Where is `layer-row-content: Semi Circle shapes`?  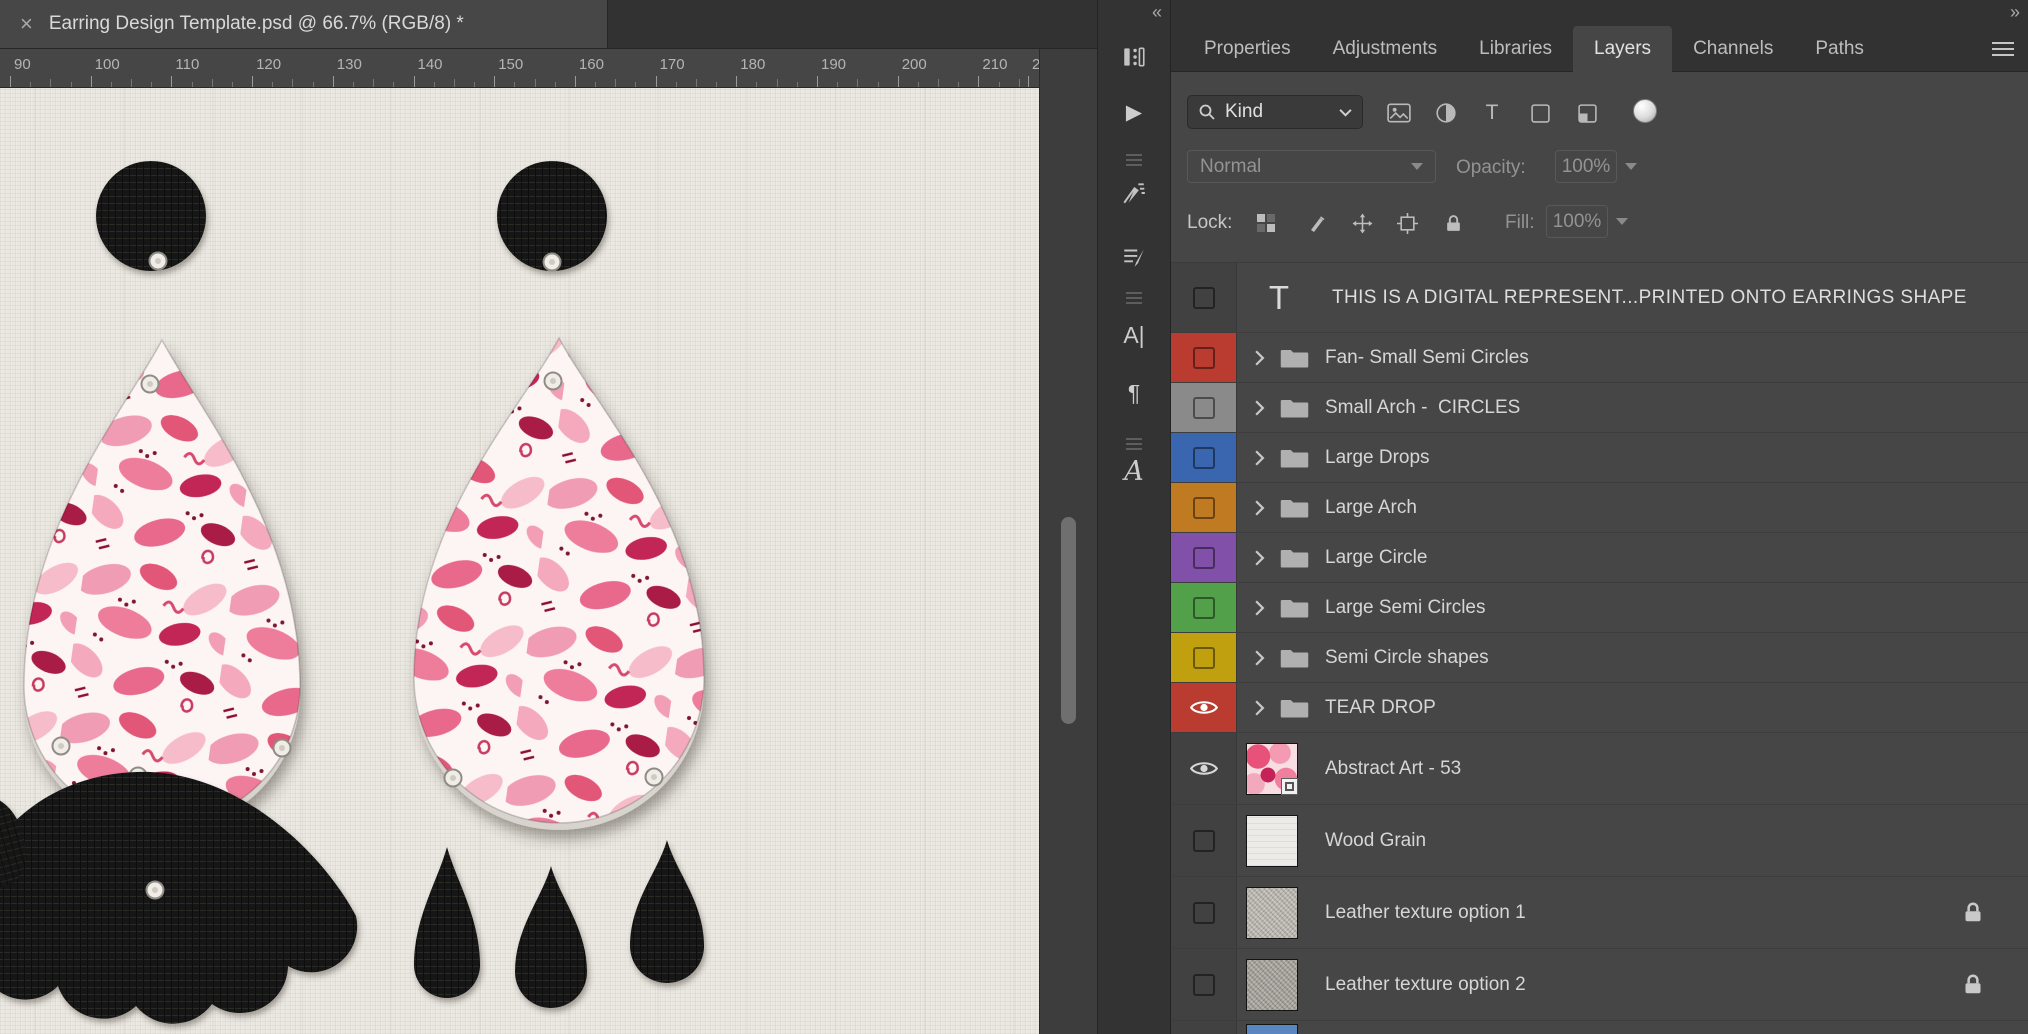 layer-row-content: Semi Circle shapes is located at coordinates (1632, 657).